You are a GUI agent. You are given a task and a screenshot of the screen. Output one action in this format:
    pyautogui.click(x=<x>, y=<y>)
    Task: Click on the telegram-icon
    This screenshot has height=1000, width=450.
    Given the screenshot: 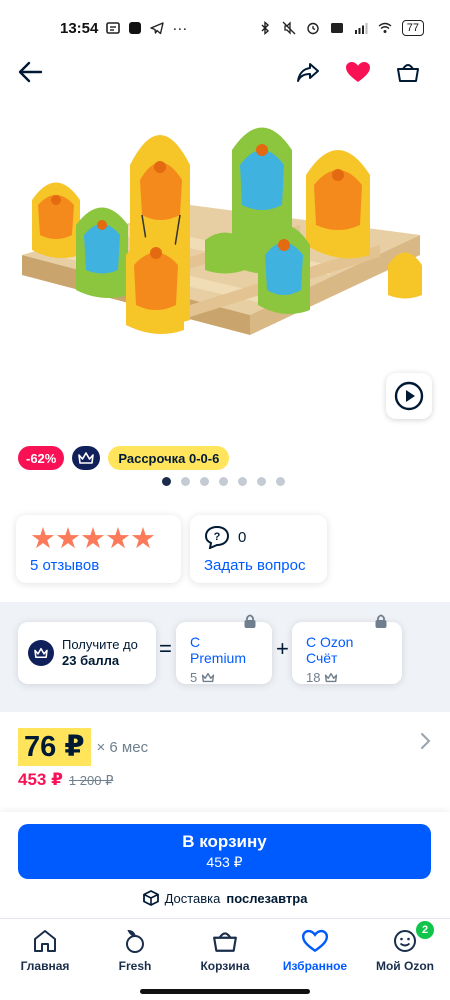 What is the action you would take?
    pyautogui.click(x=157, y=28)
    